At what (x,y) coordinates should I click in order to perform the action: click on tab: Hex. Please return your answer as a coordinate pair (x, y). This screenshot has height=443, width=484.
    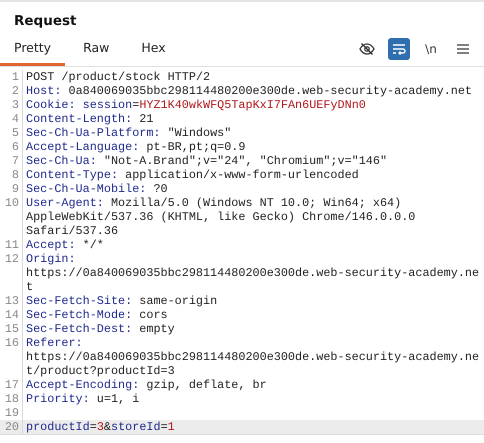
    Looking at the image, I should click on (153, 51).